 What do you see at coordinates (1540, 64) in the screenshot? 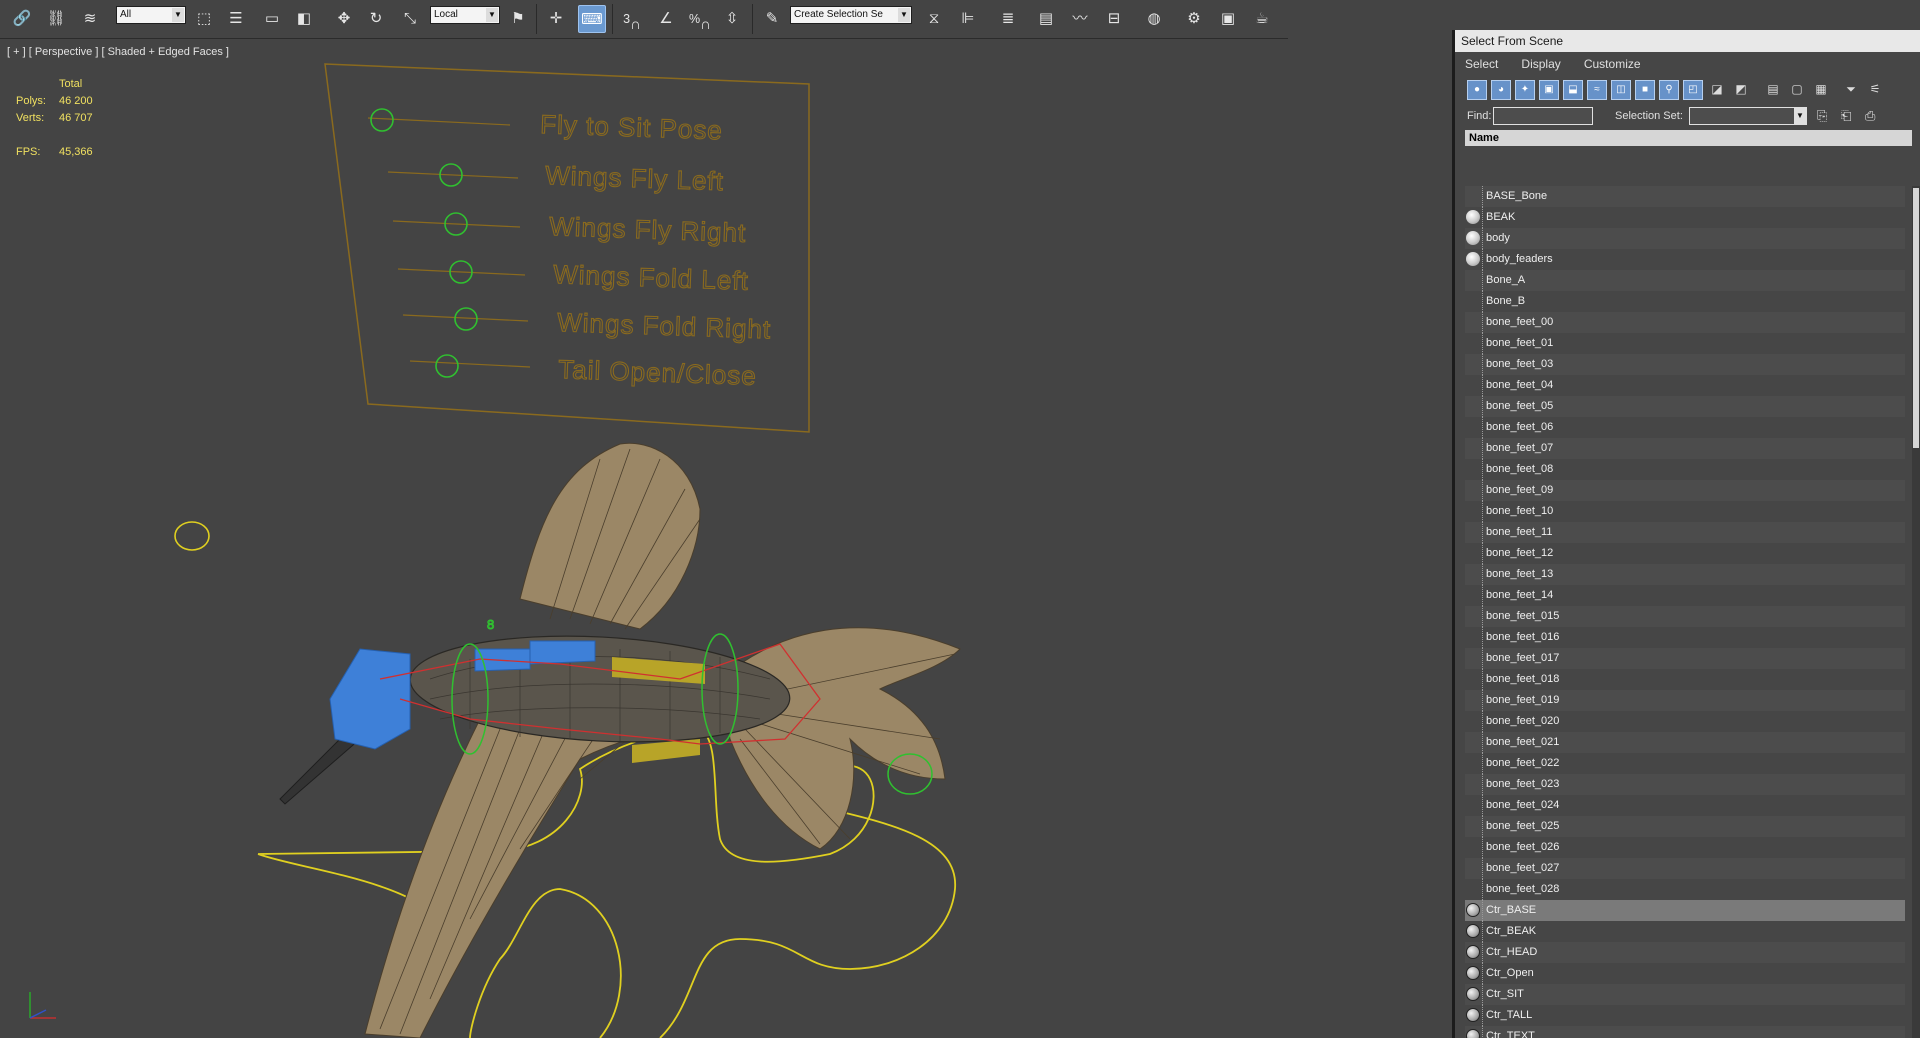
I see `menu-display: Display` at bounding box center [1540, 64].